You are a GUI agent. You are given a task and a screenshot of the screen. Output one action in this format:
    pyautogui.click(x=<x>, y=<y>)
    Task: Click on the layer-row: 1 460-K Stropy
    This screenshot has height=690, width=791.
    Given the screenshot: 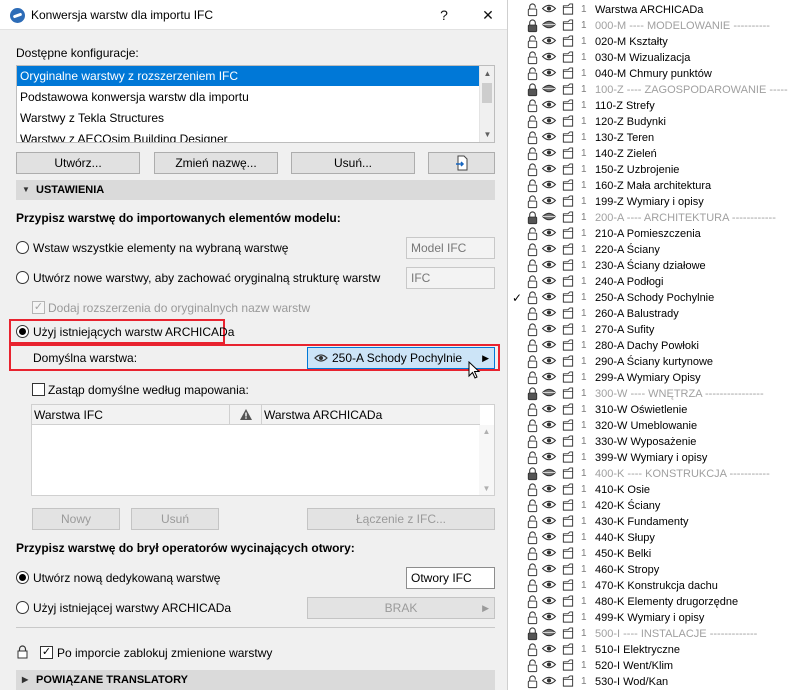 What is the action you would take?
    pyautogui.click(x=650, y=570)
    